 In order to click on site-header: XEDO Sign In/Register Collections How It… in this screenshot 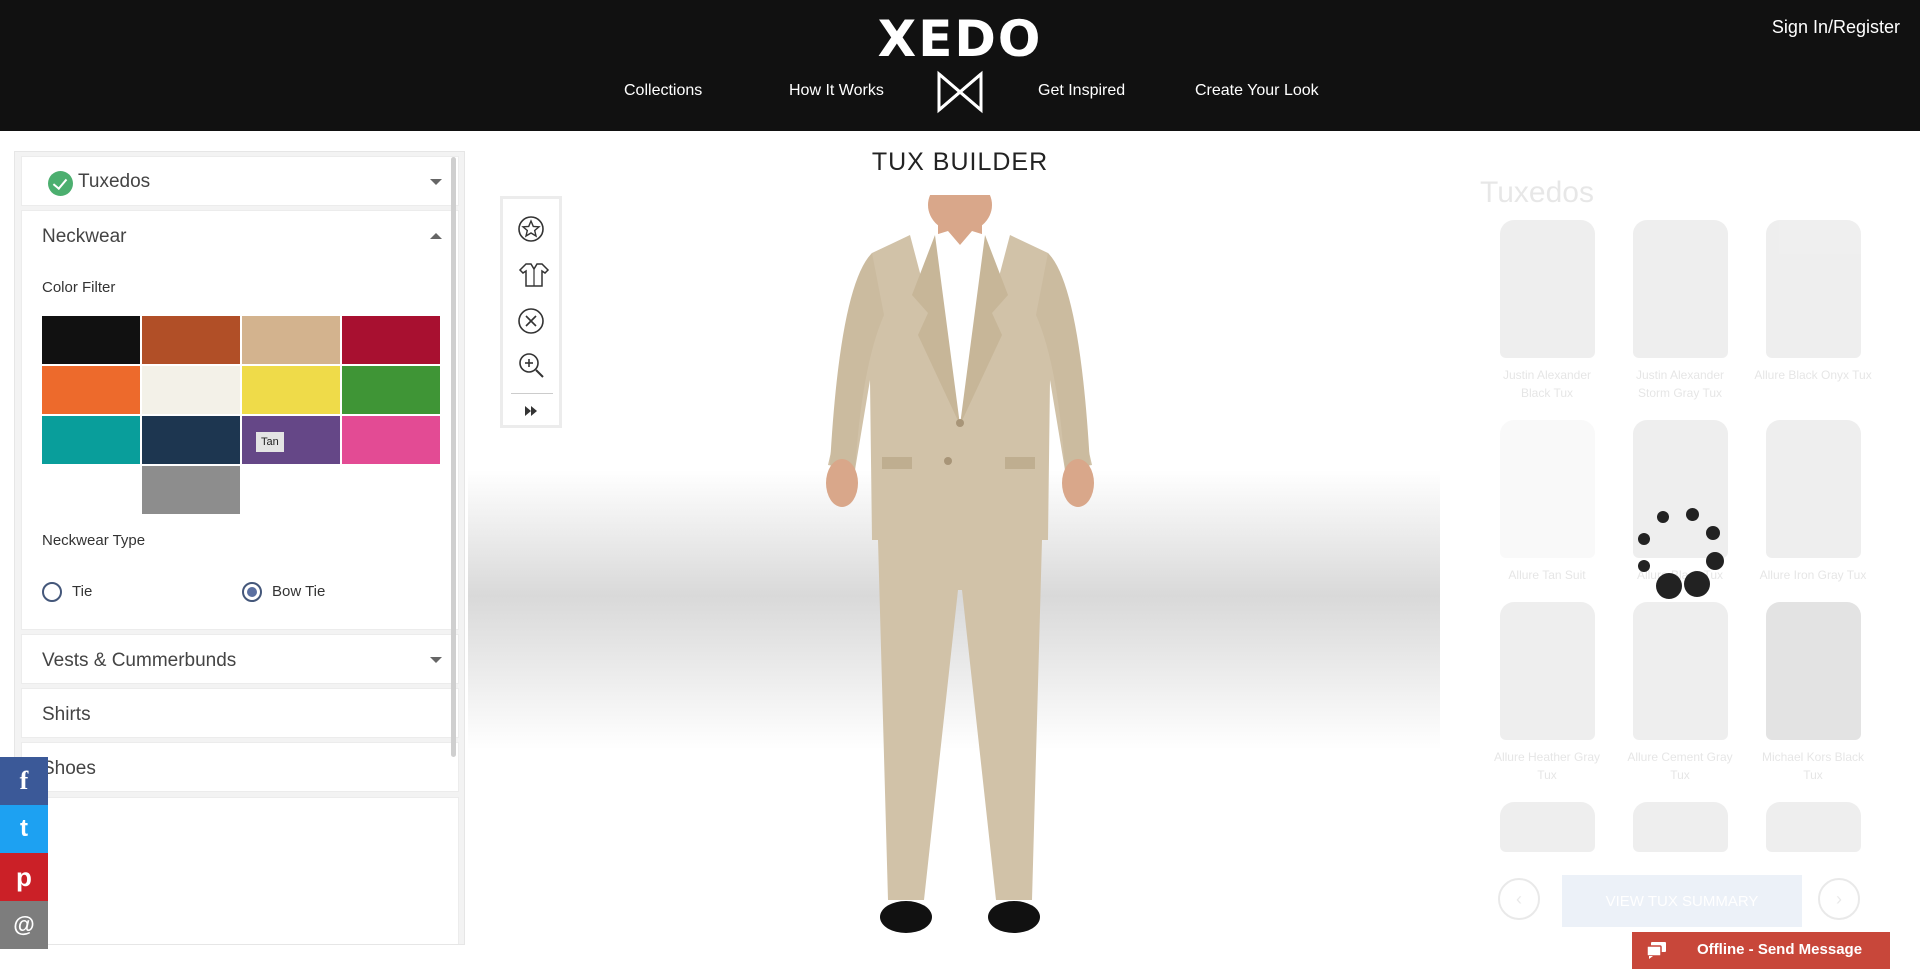, I will do `click(960, 65)`.